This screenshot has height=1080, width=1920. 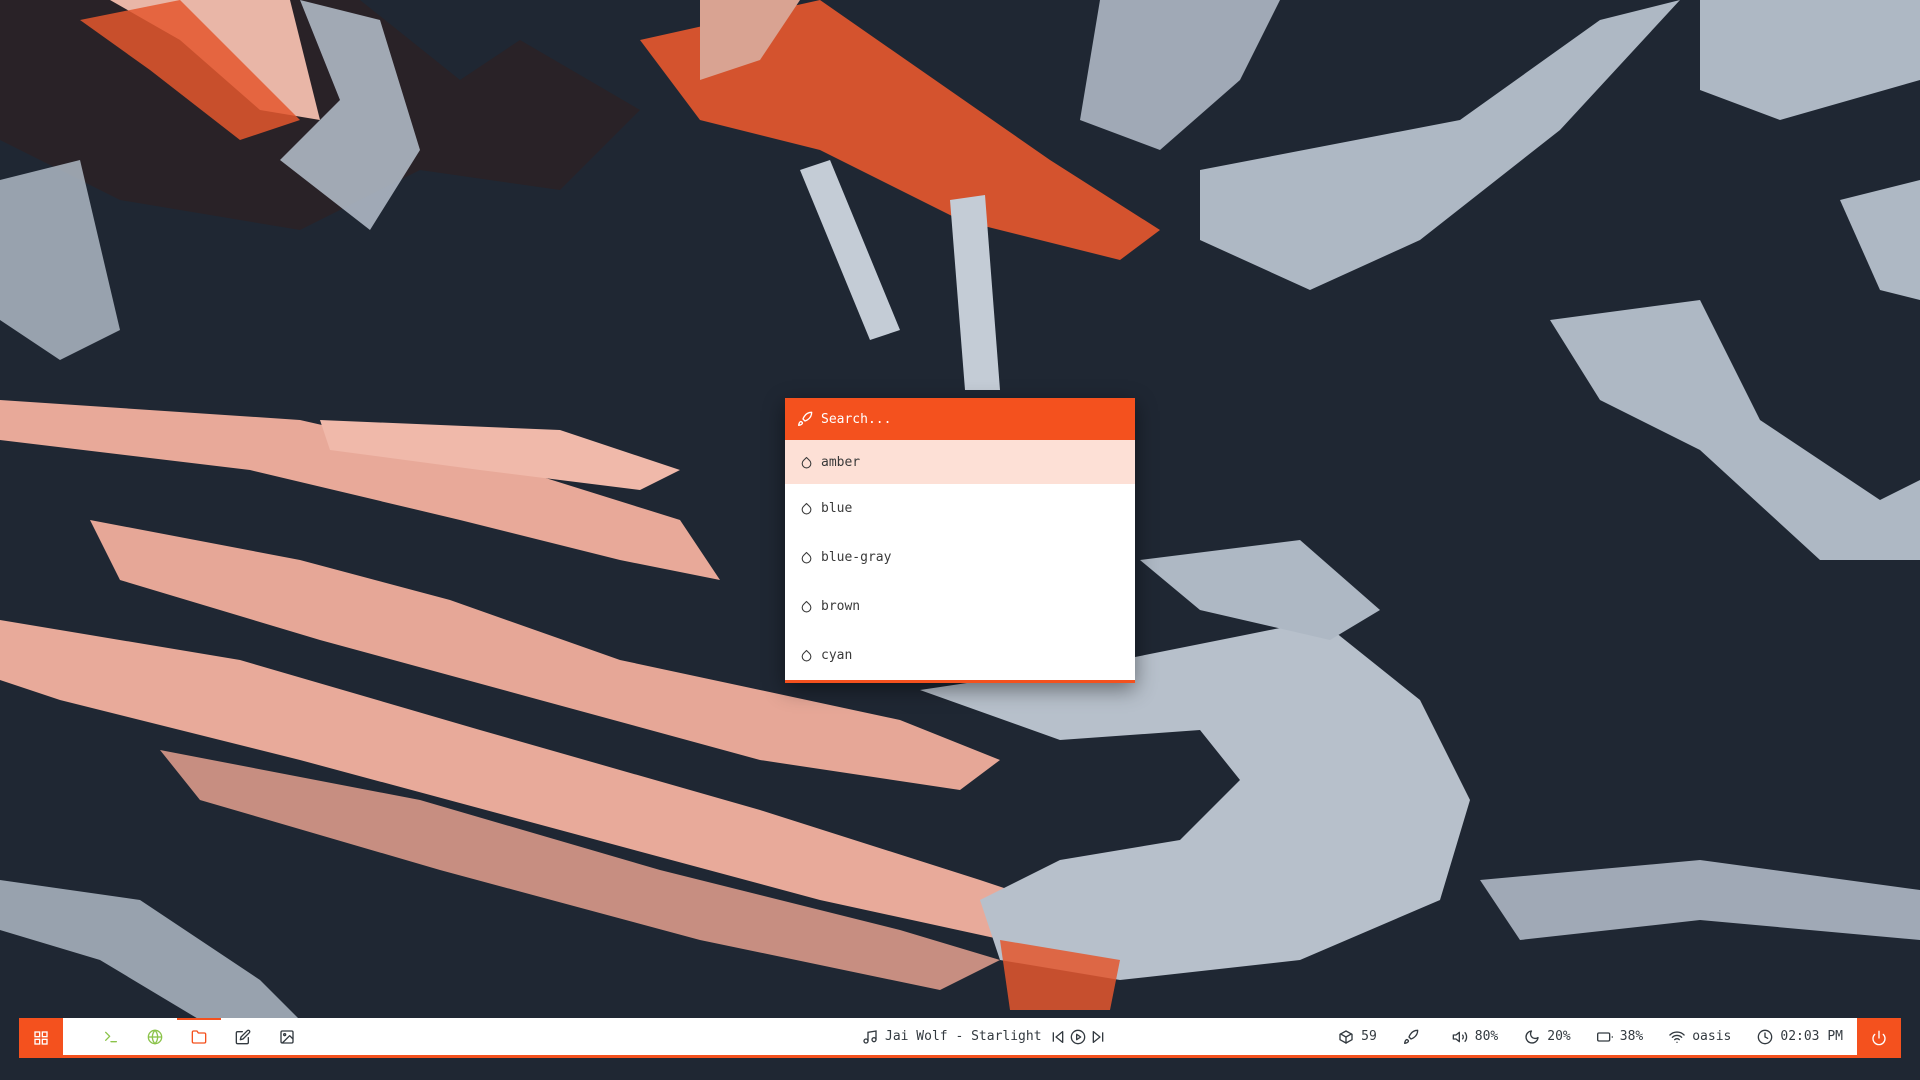 I want to click on terminal-icon, so click(x=111, y=1036).